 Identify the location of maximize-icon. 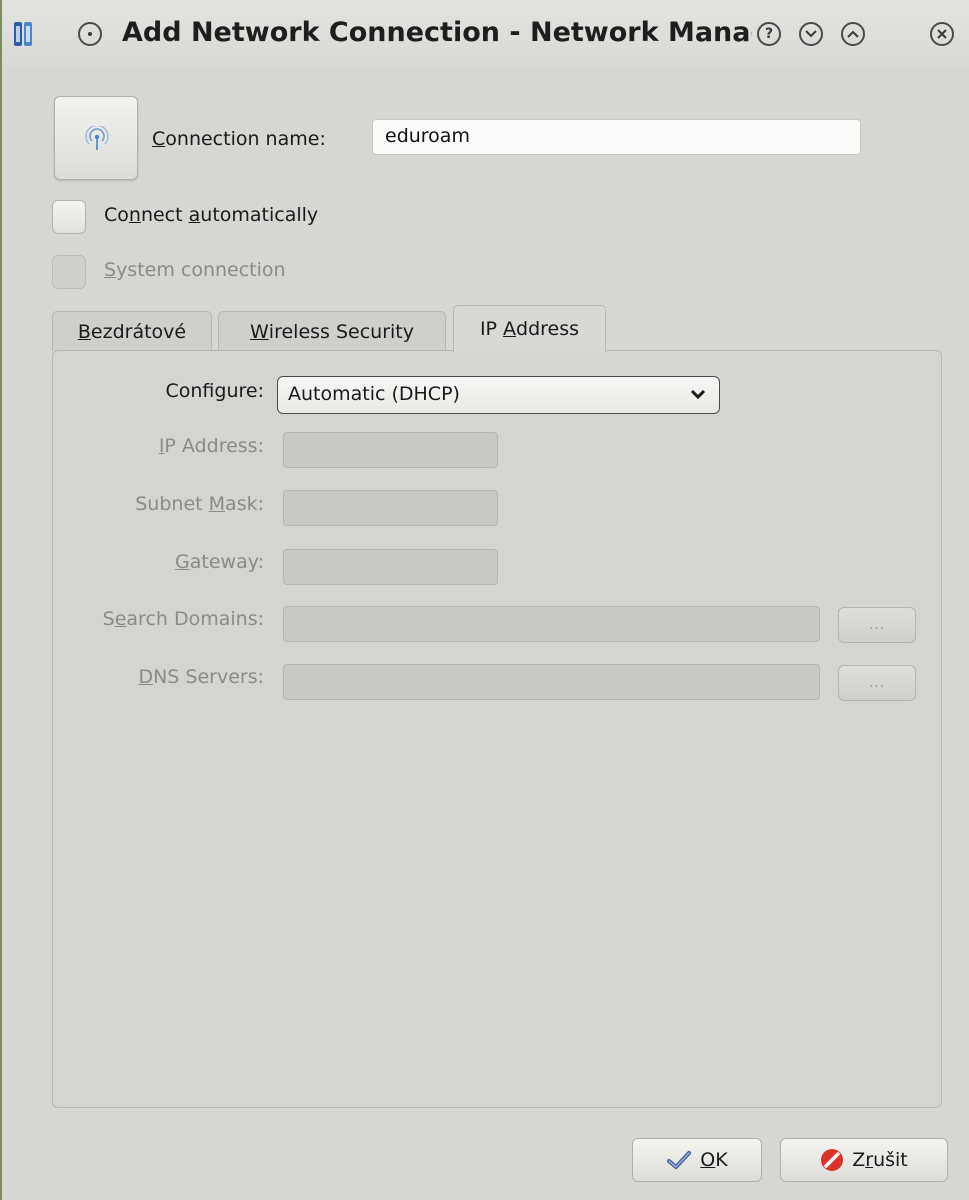
(853, 34).